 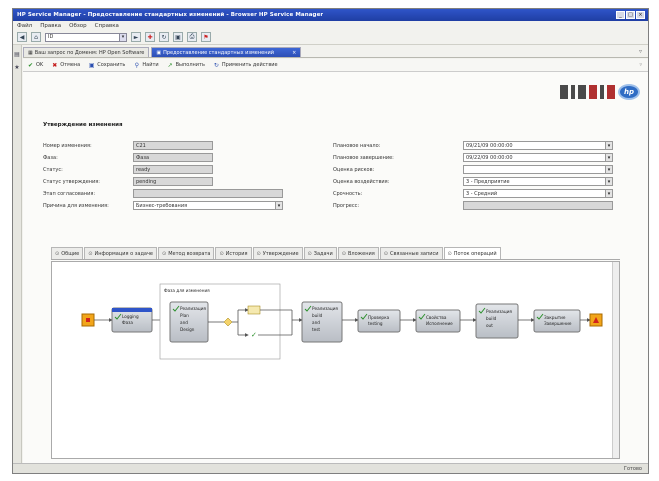 What do you see at coordinates (309, 253) in the screenshot?
I see `tab-icon: ⊙` at bounding box center [309, 253].